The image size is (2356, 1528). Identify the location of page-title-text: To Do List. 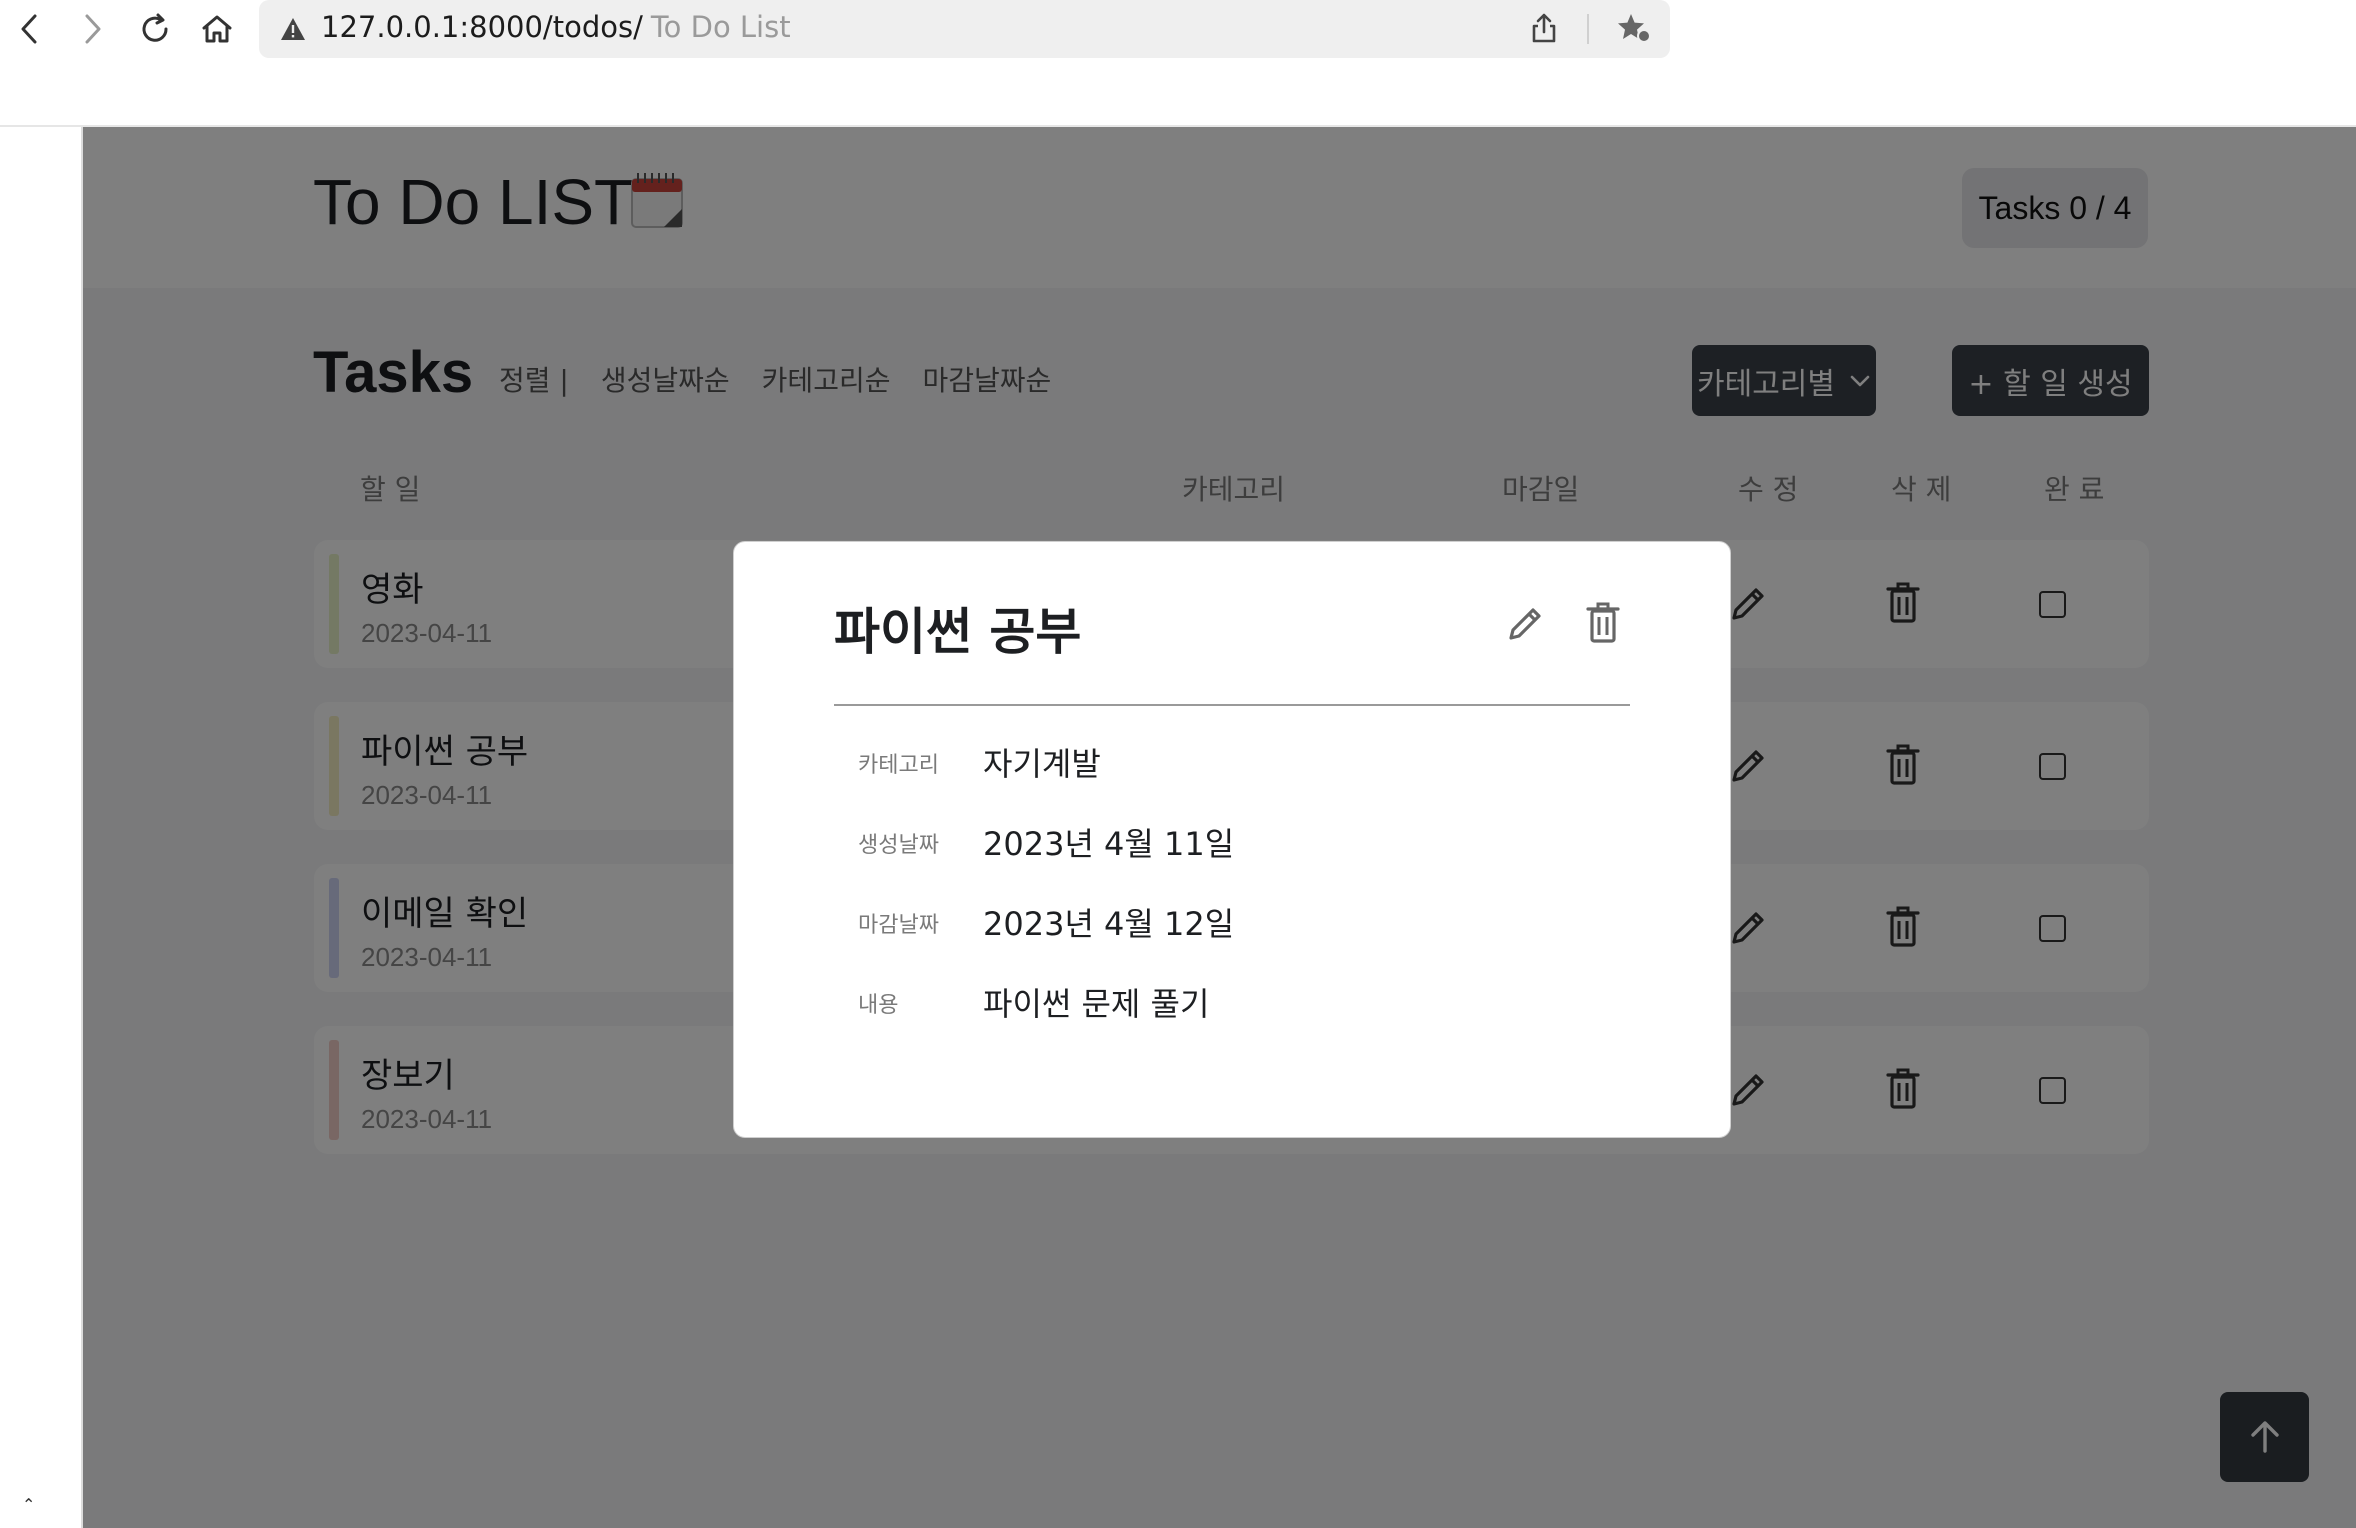
(720, 27).